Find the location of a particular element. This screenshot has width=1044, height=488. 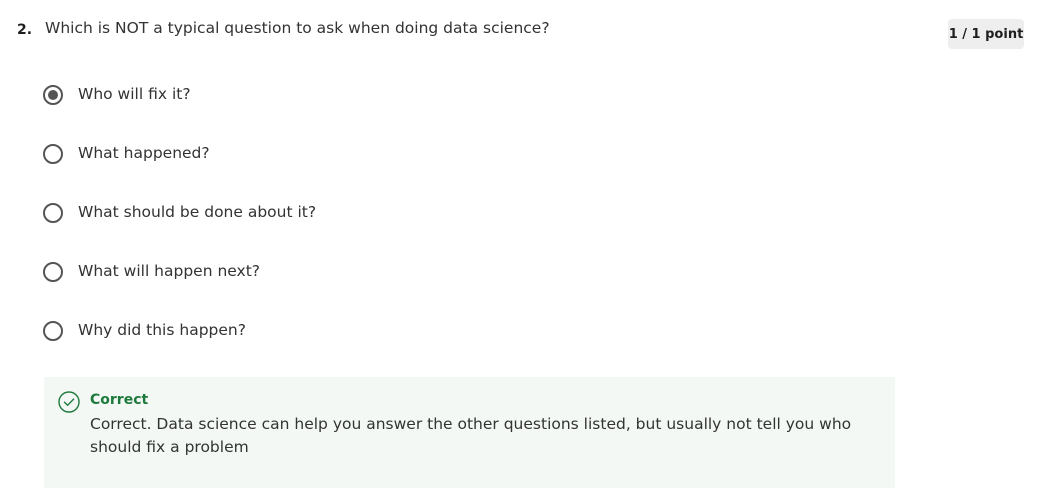

option-who-will-fix-it: Who will fix it? is located at coordinates (343, 112).